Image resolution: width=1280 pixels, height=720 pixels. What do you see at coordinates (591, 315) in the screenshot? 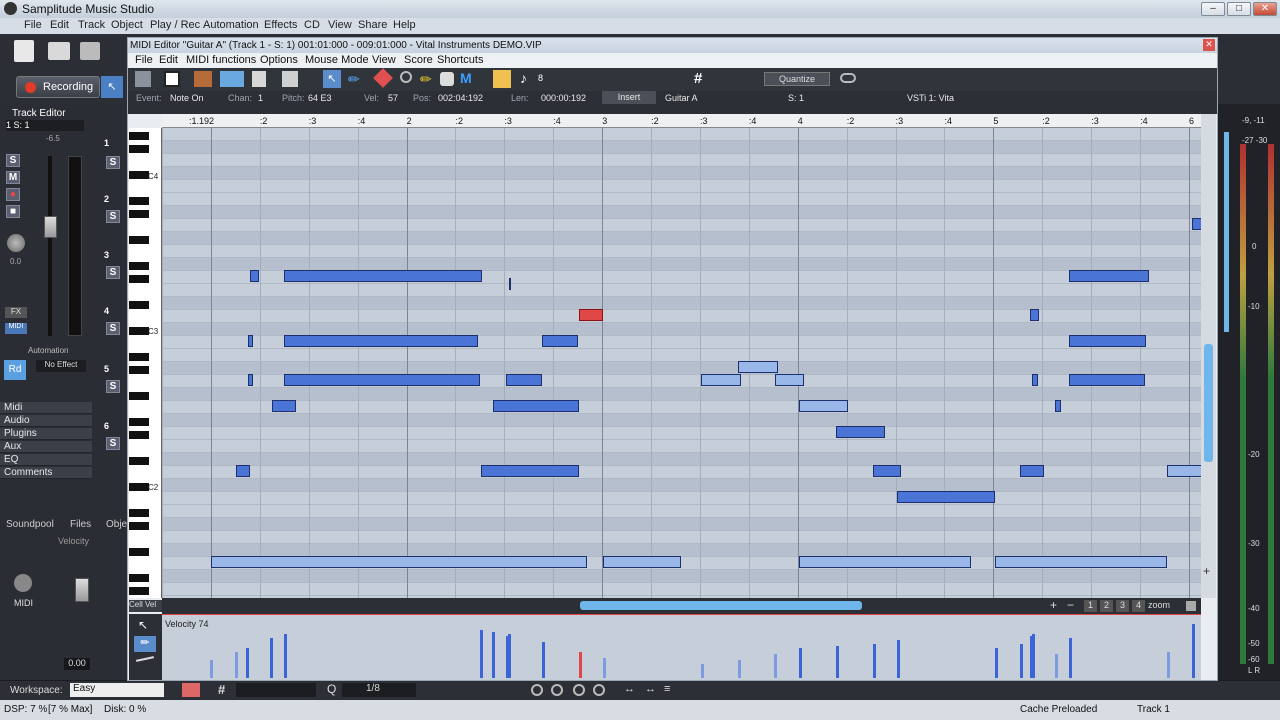
I see `midi-note-selected` at bounding box center [591, 315].